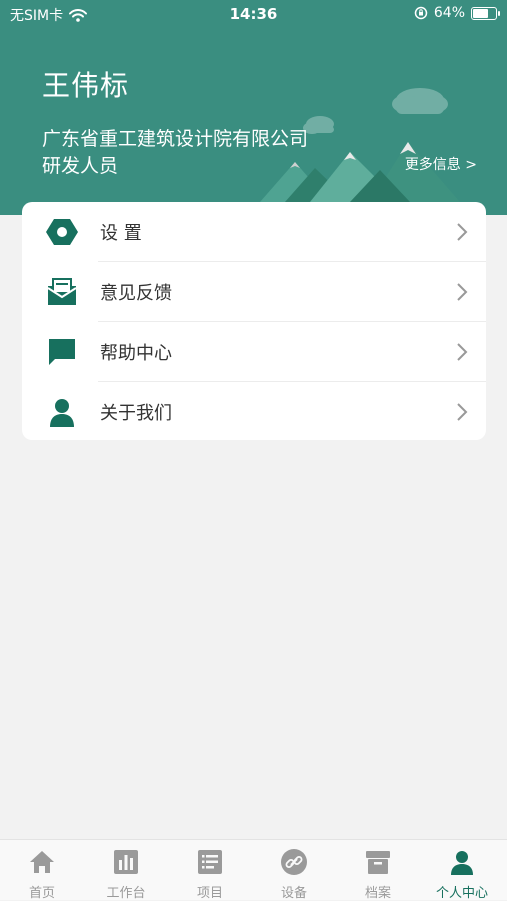  What do you see at coordinates (294, 862) in the screenshot?
I see `link-icon` at bounding box center [294, 862].